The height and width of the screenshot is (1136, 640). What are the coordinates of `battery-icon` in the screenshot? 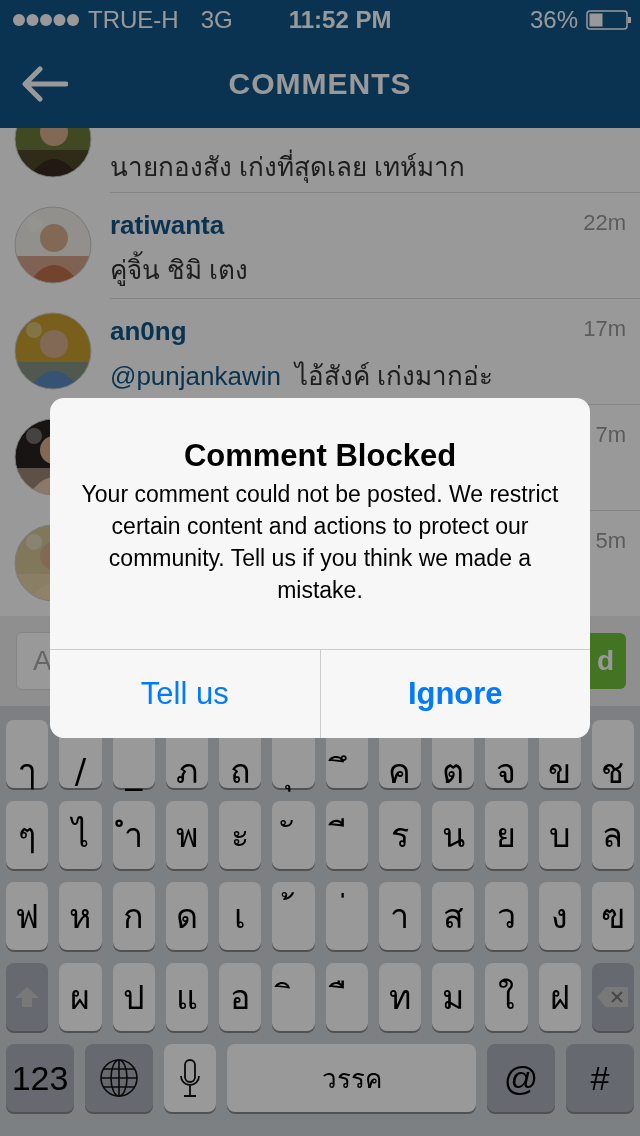 It's located at (609, 20).